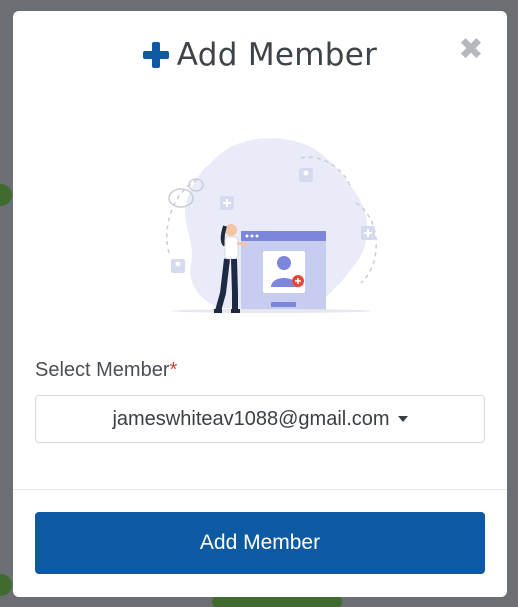 Image resolution: width=518 pixels, height=607 pixels. What do you see at coordinates (471, 50) in the screenshot?
I see `close-icon: ✖` at bounding box center [471, 50].